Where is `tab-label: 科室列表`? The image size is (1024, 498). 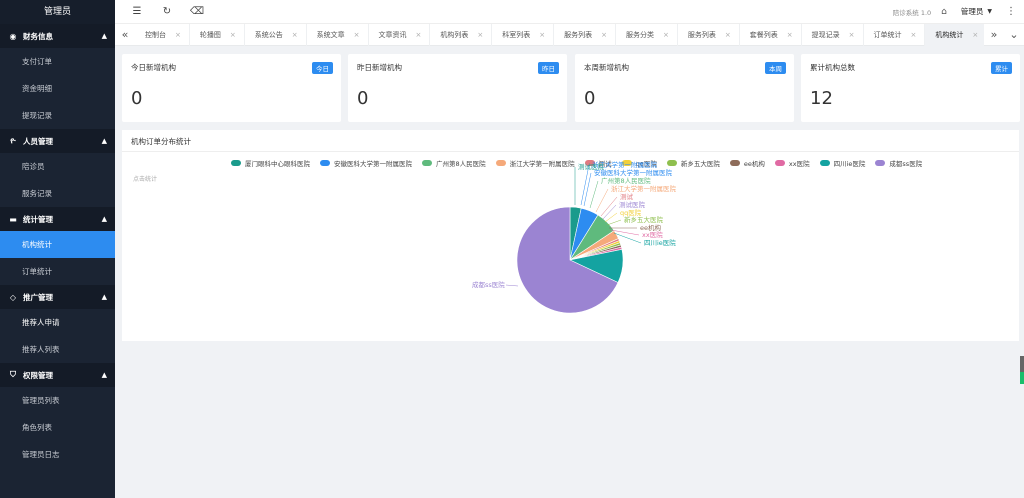
tab-label: 科室列表 is located at coordinates (516, 34).